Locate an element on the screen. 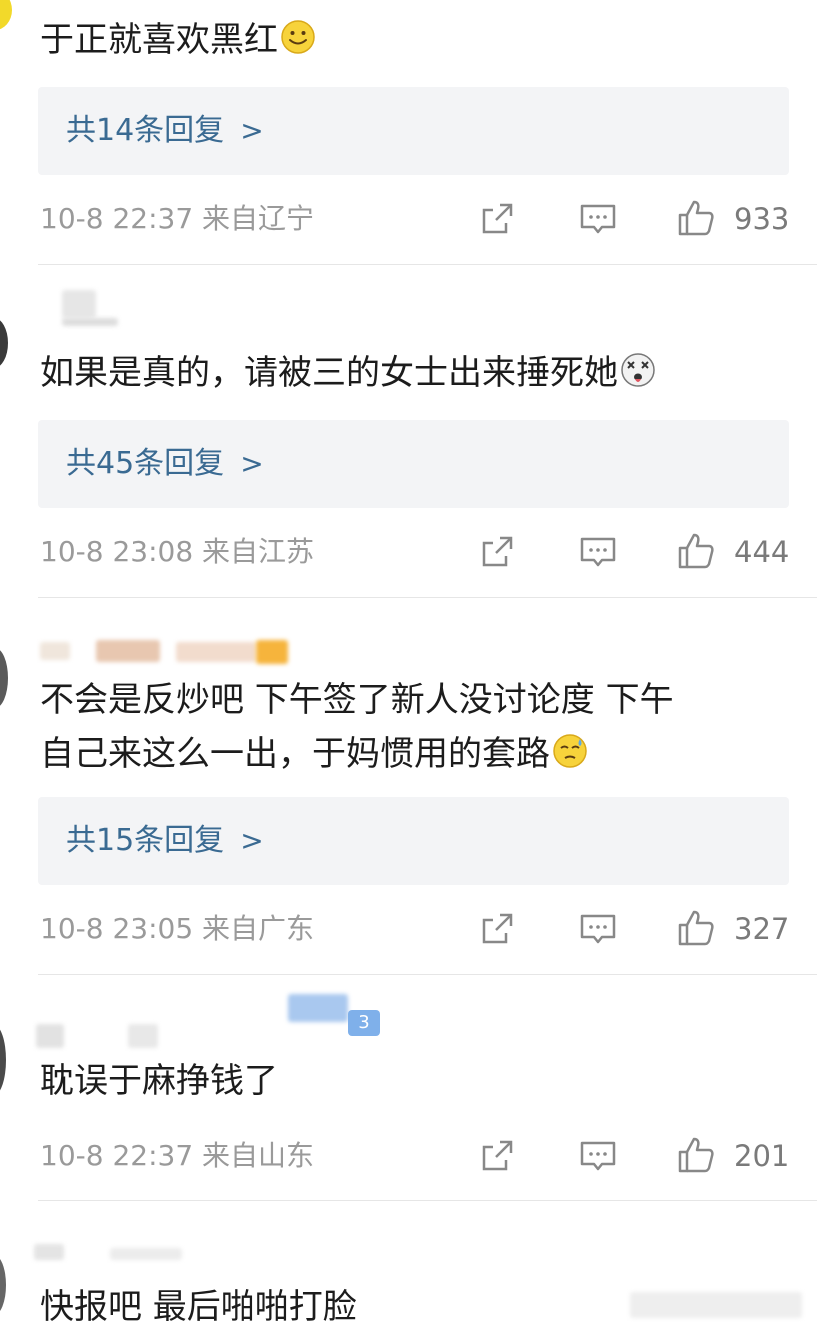  comment-meta: 10-8 22:37 来自辽宁 is located at coordinates (177, 219).